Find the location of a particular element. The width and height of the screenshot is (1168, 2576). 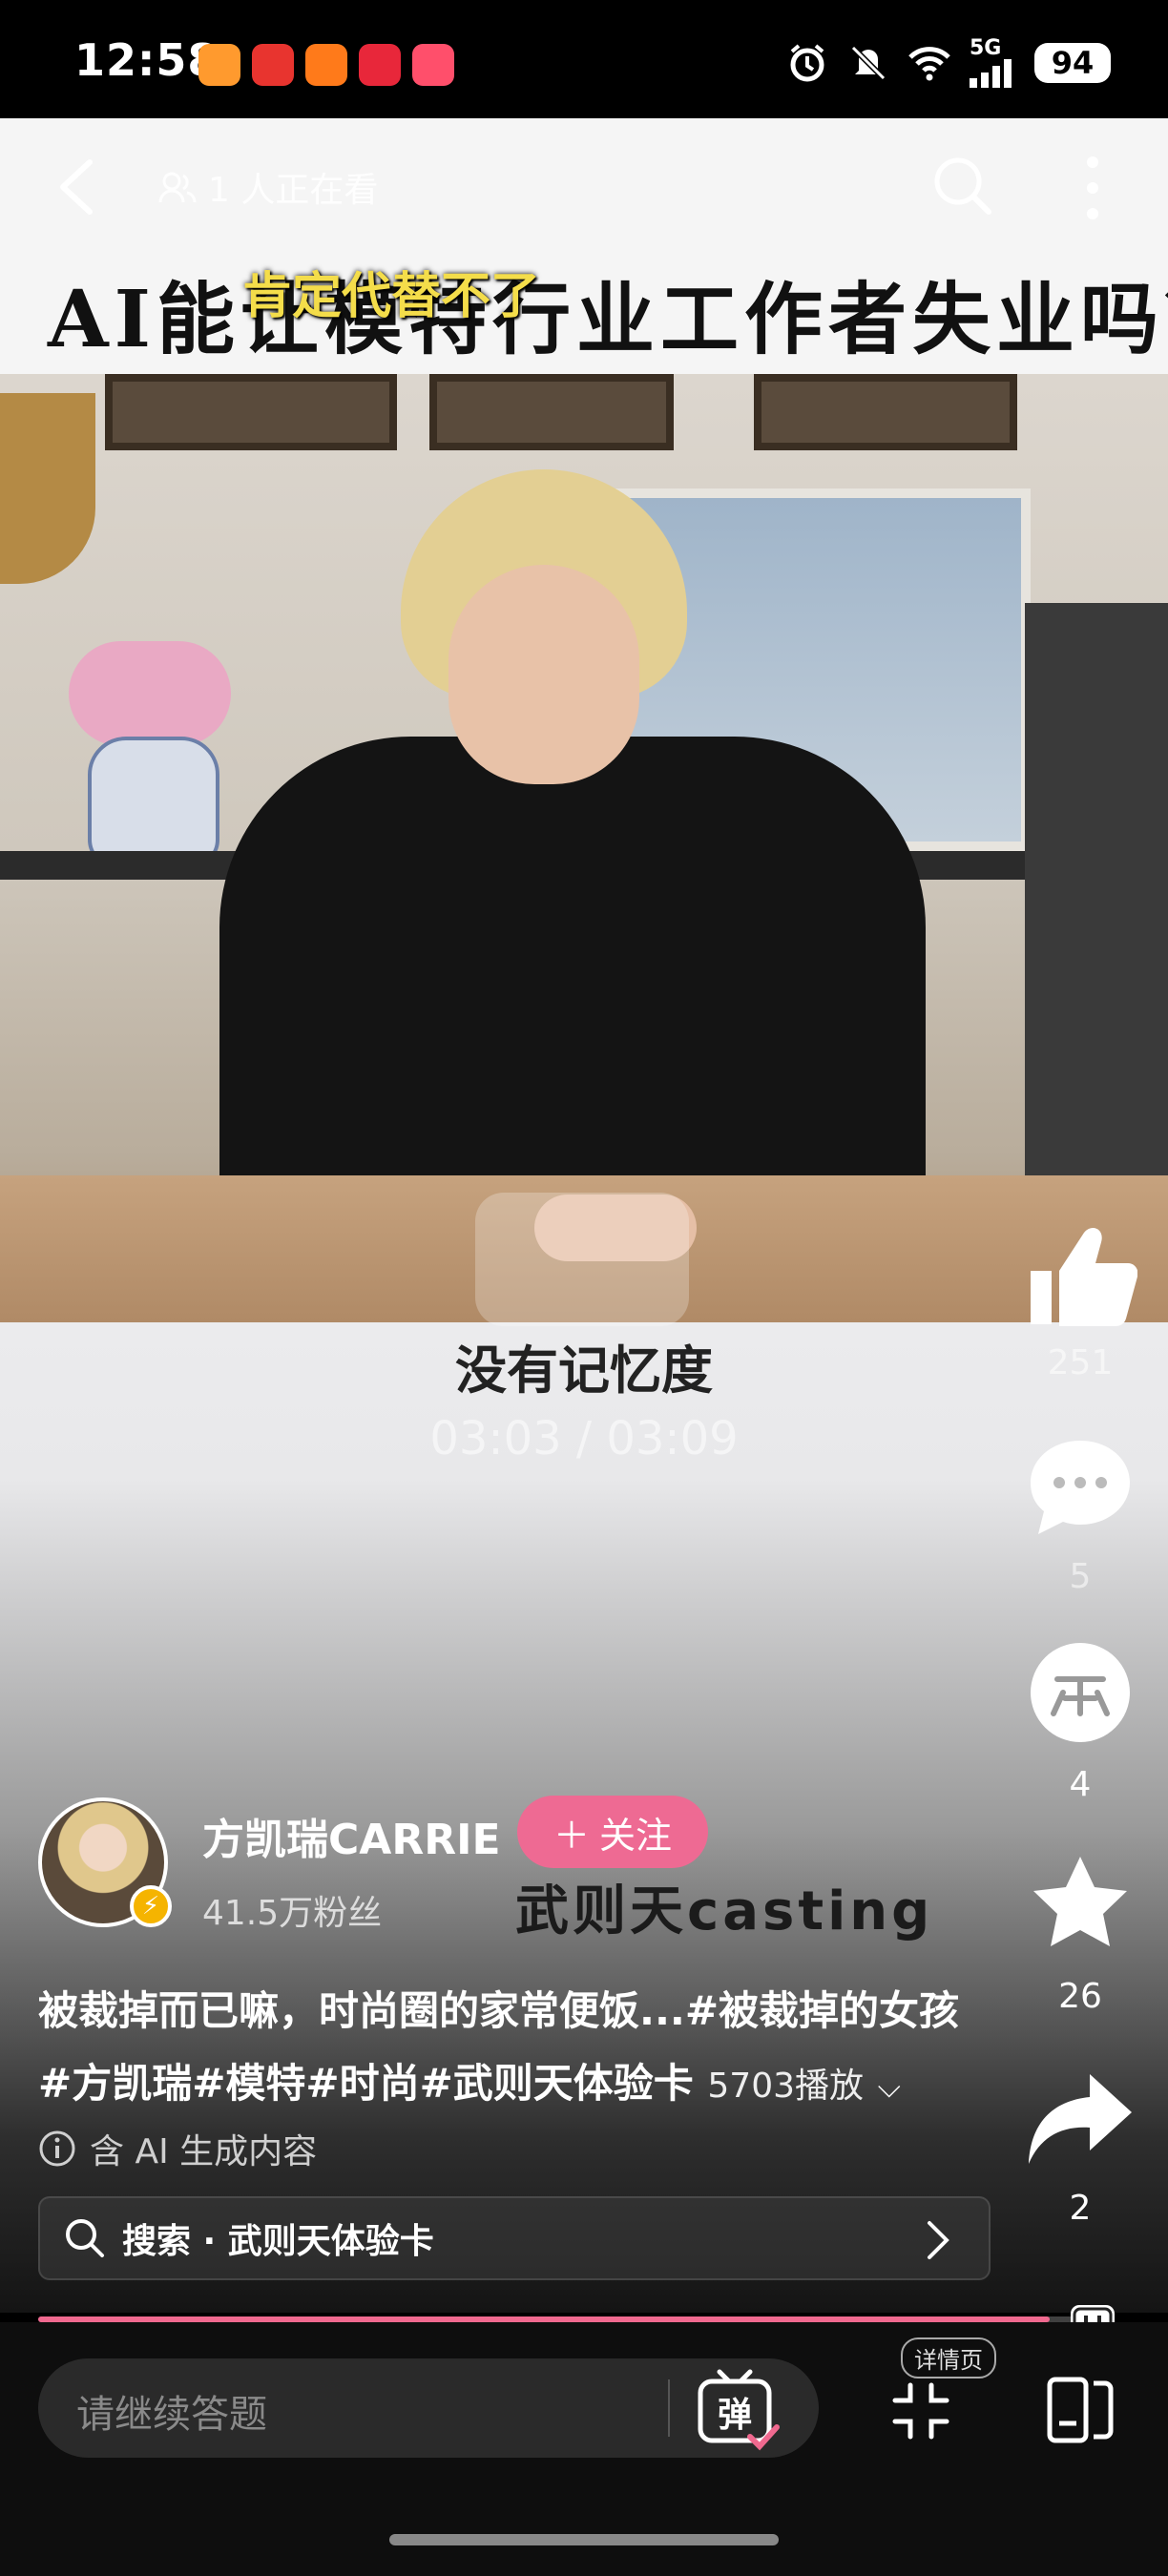

comment-count: 5 is located at coordinates (1080, 1576).